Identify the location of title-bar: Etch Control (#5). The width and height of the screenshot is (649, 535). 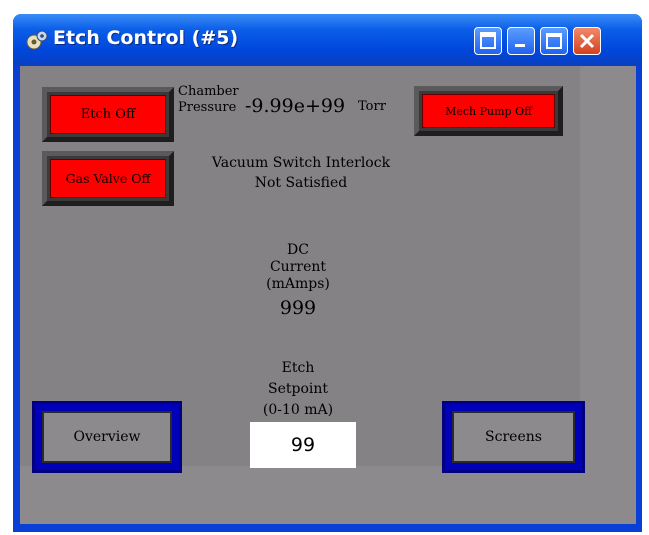
(327, 40).